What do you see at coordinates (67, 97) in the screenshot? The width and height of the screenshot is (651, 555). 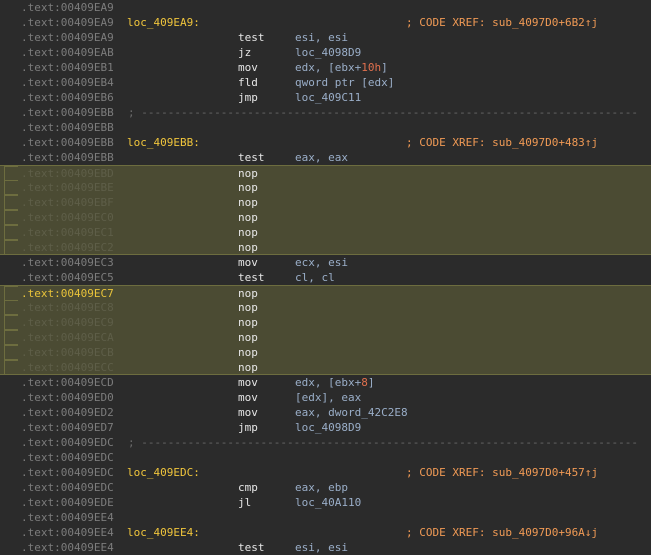 I see `address: .text:00409EB6` at bounding box center [67, 97].